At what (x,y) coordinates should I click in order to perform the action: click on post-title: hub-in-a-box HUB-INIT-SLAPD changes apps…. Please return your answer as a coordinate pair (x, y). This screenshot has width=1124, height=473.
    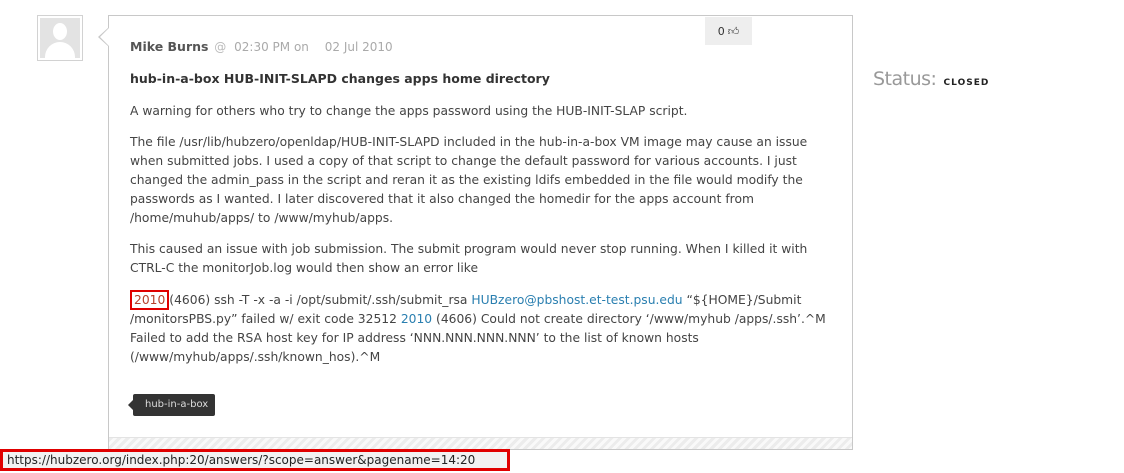
    Looking at the image, I should click on (340, 78).